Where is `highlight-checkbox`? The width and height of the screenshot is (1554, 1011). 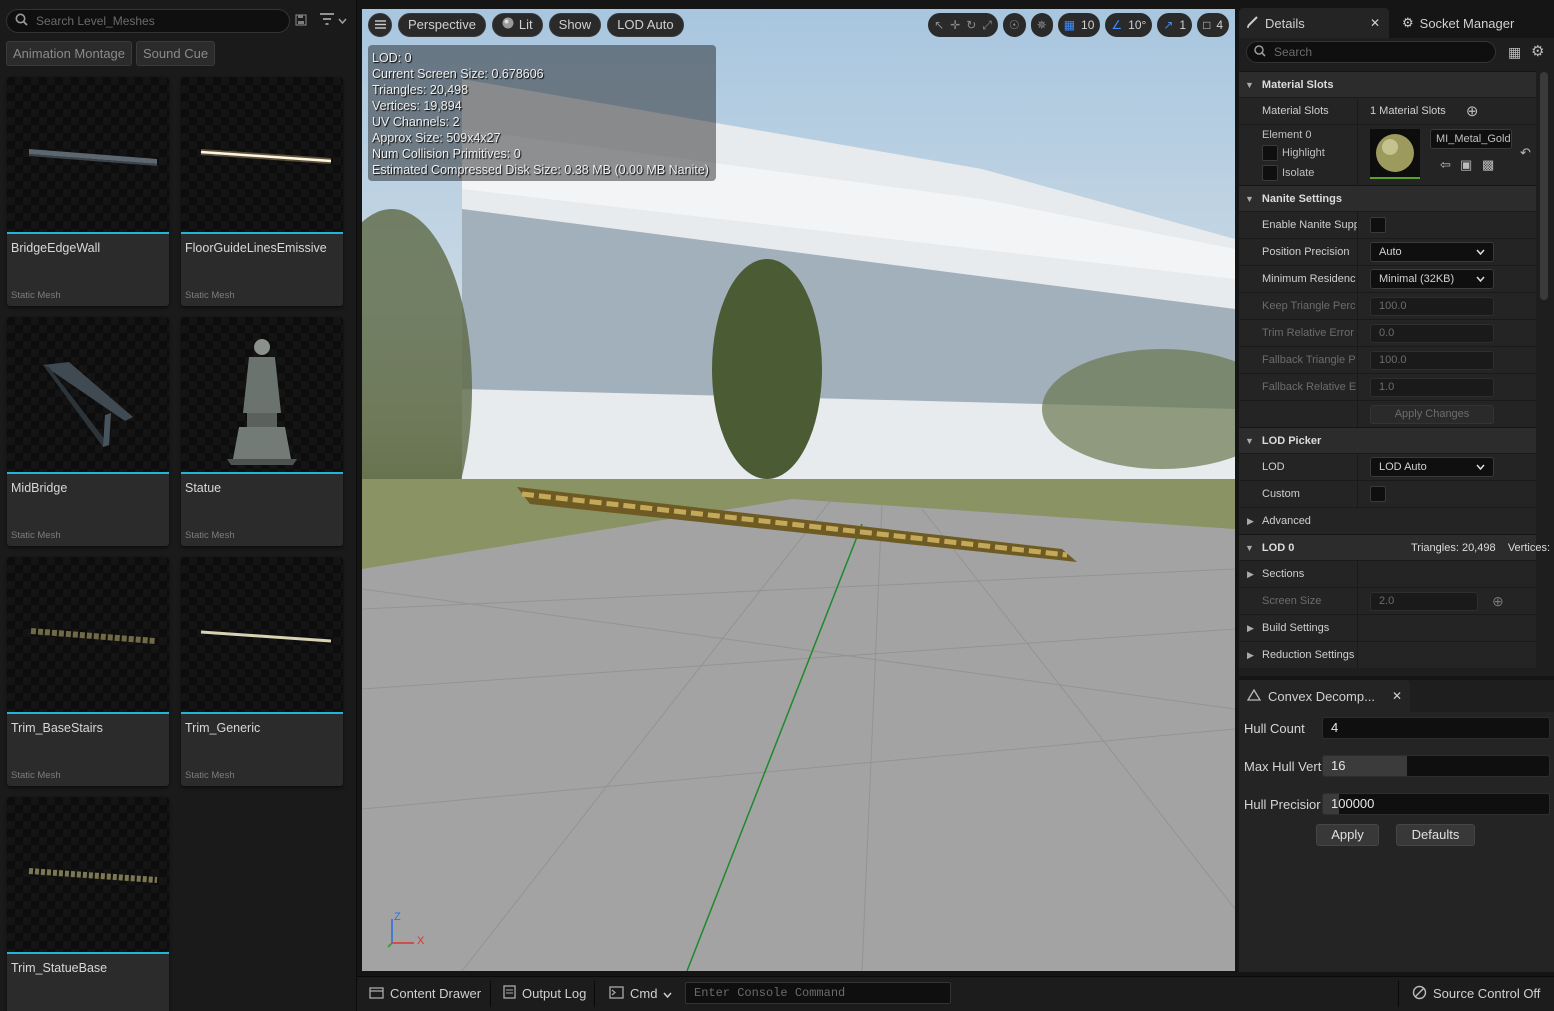
highlight-checkbox is located at coordinates (1270, 153).